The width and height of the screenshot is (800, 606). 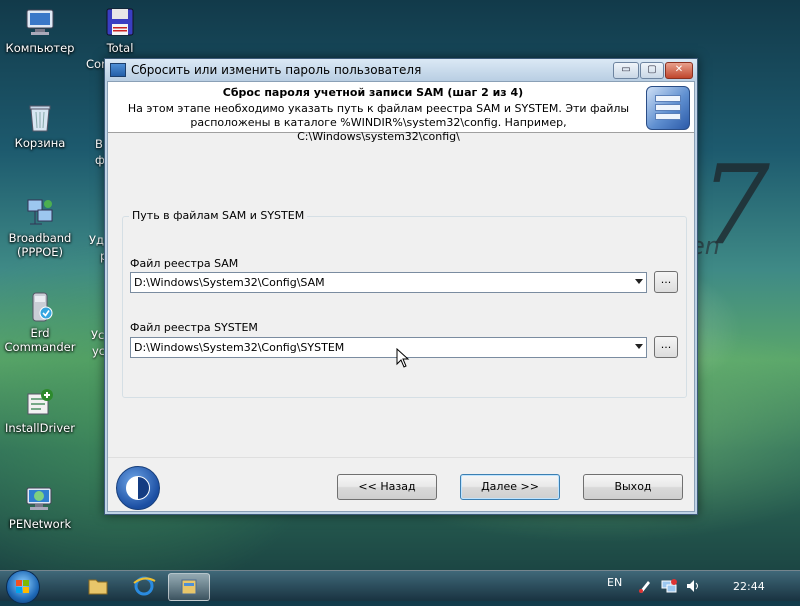 I want to click on desktop-icon-label: PENetwork, so click(x=40, y=524).